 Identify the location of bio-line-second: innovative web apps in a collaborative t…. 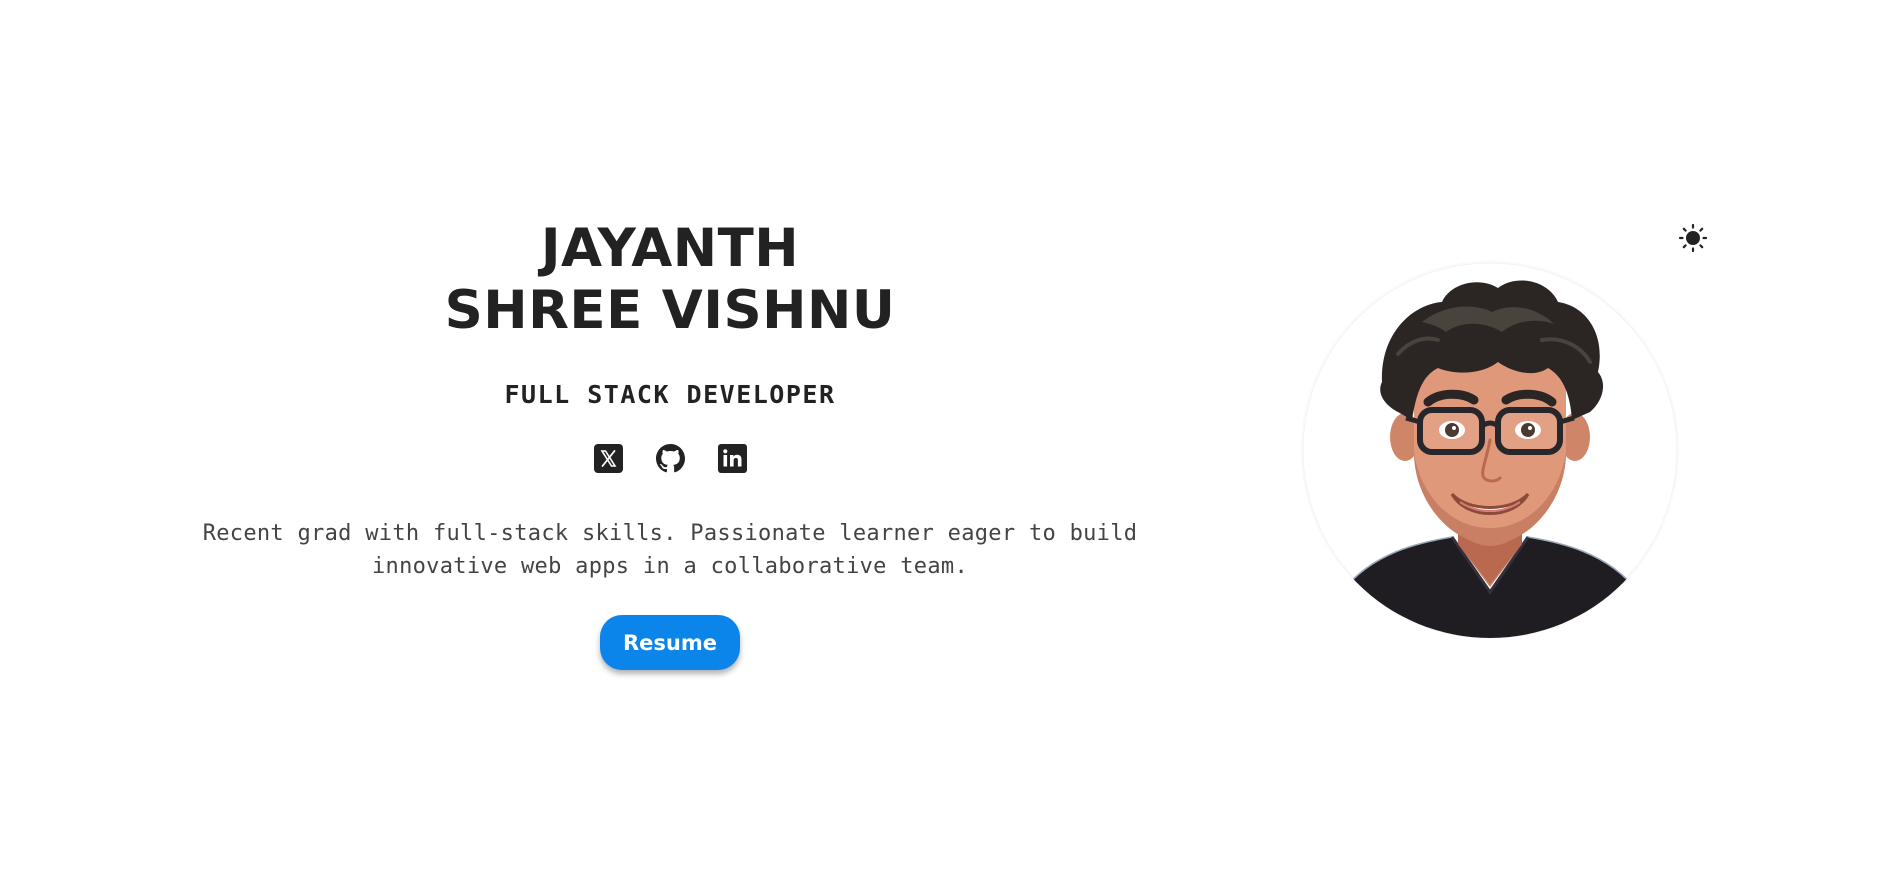
(670, 566).